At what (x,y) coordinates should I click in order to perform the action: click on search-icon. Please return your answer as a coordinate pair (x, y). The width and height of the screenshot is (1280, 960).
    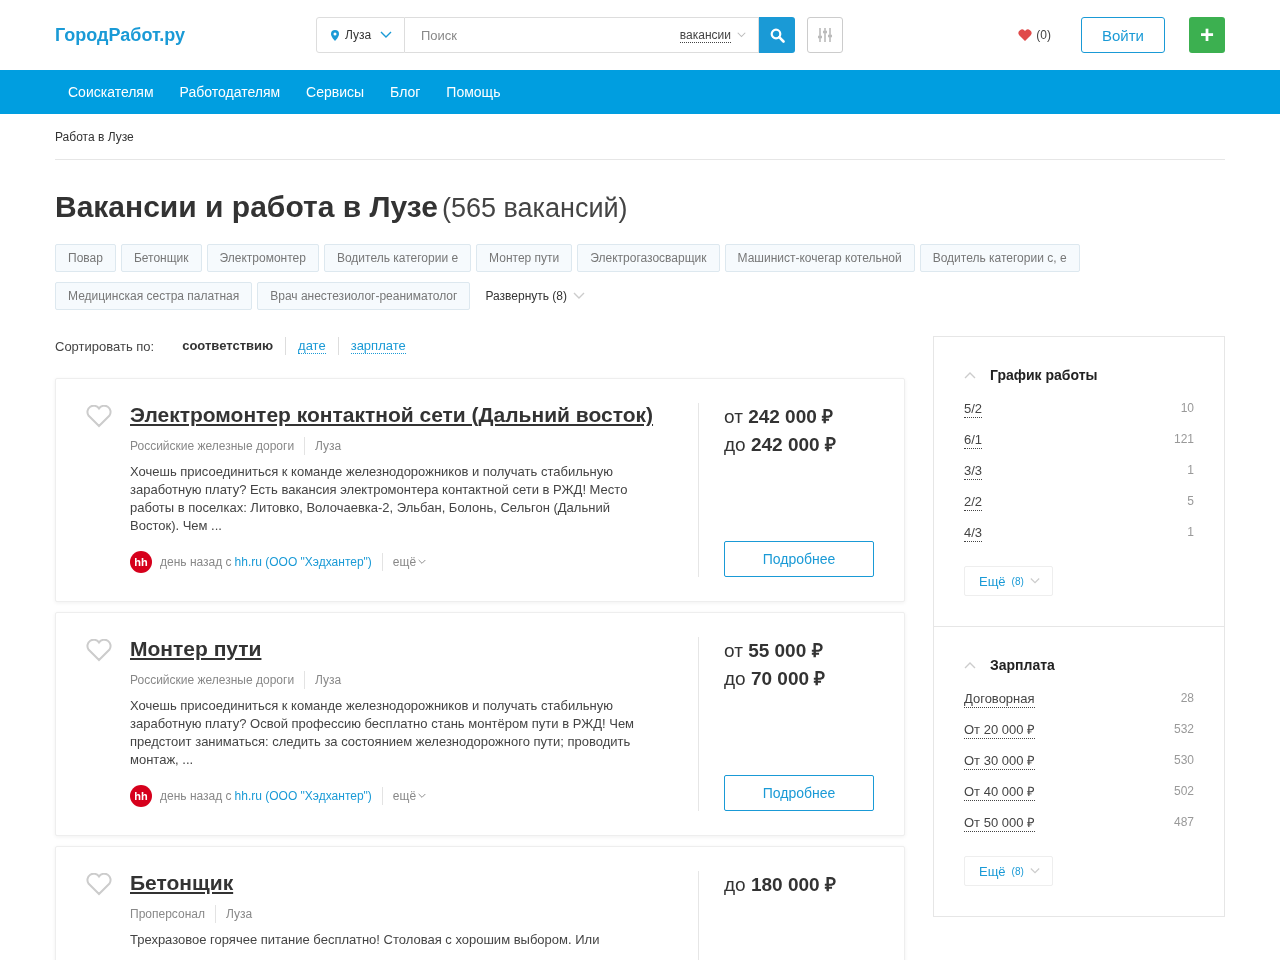
    Looking at the image, I should click on (777, 35).